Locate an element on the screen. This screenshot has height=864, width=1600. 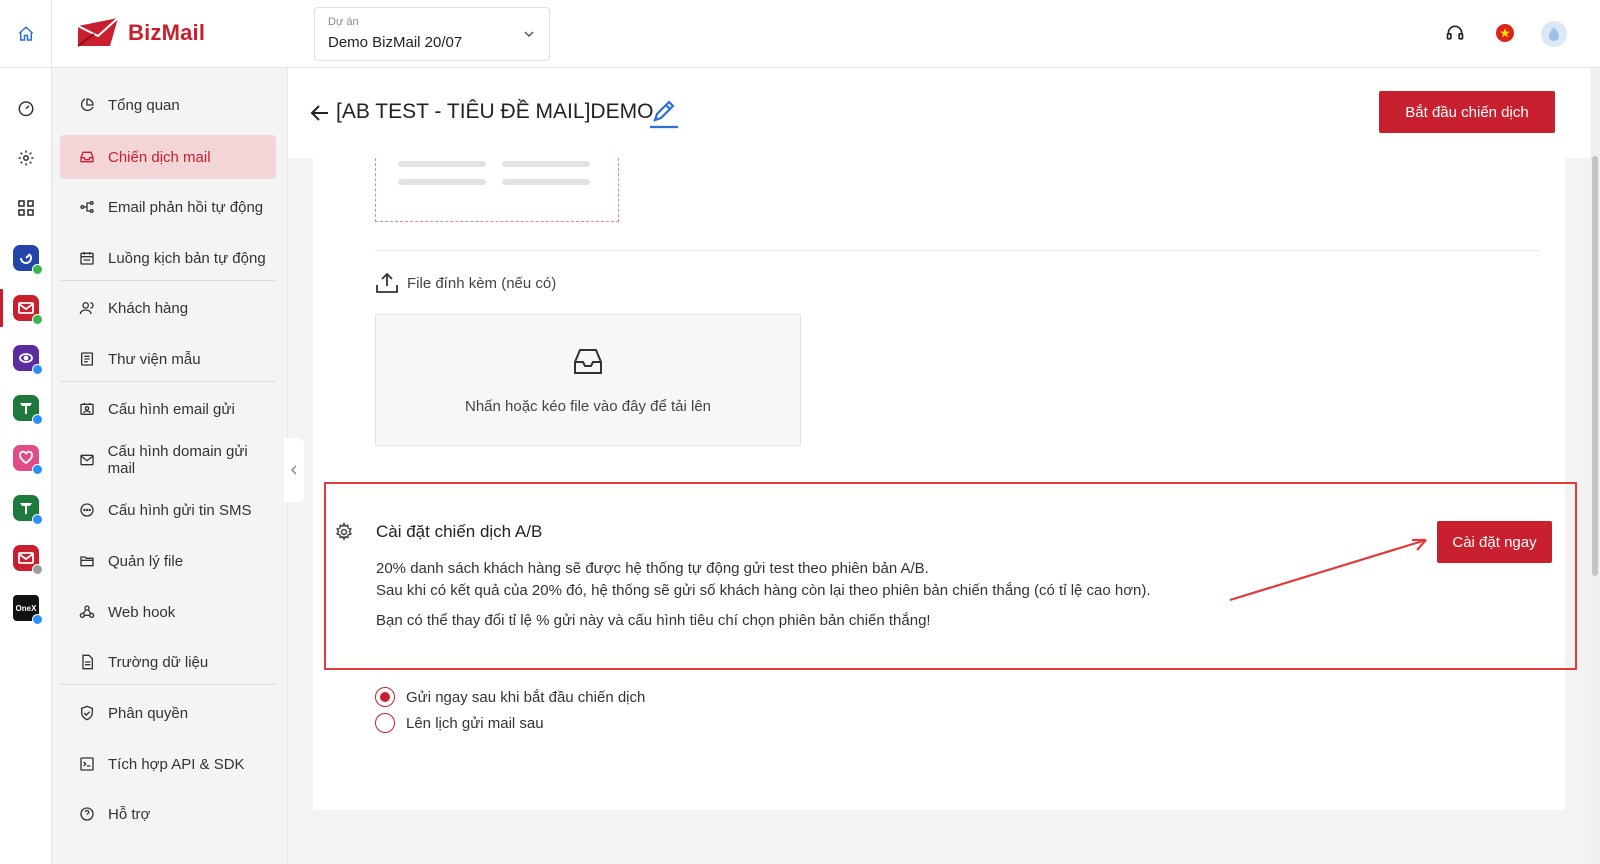
setup-now-button: Cài đặt ngay is located at coordinates (1494, 542).